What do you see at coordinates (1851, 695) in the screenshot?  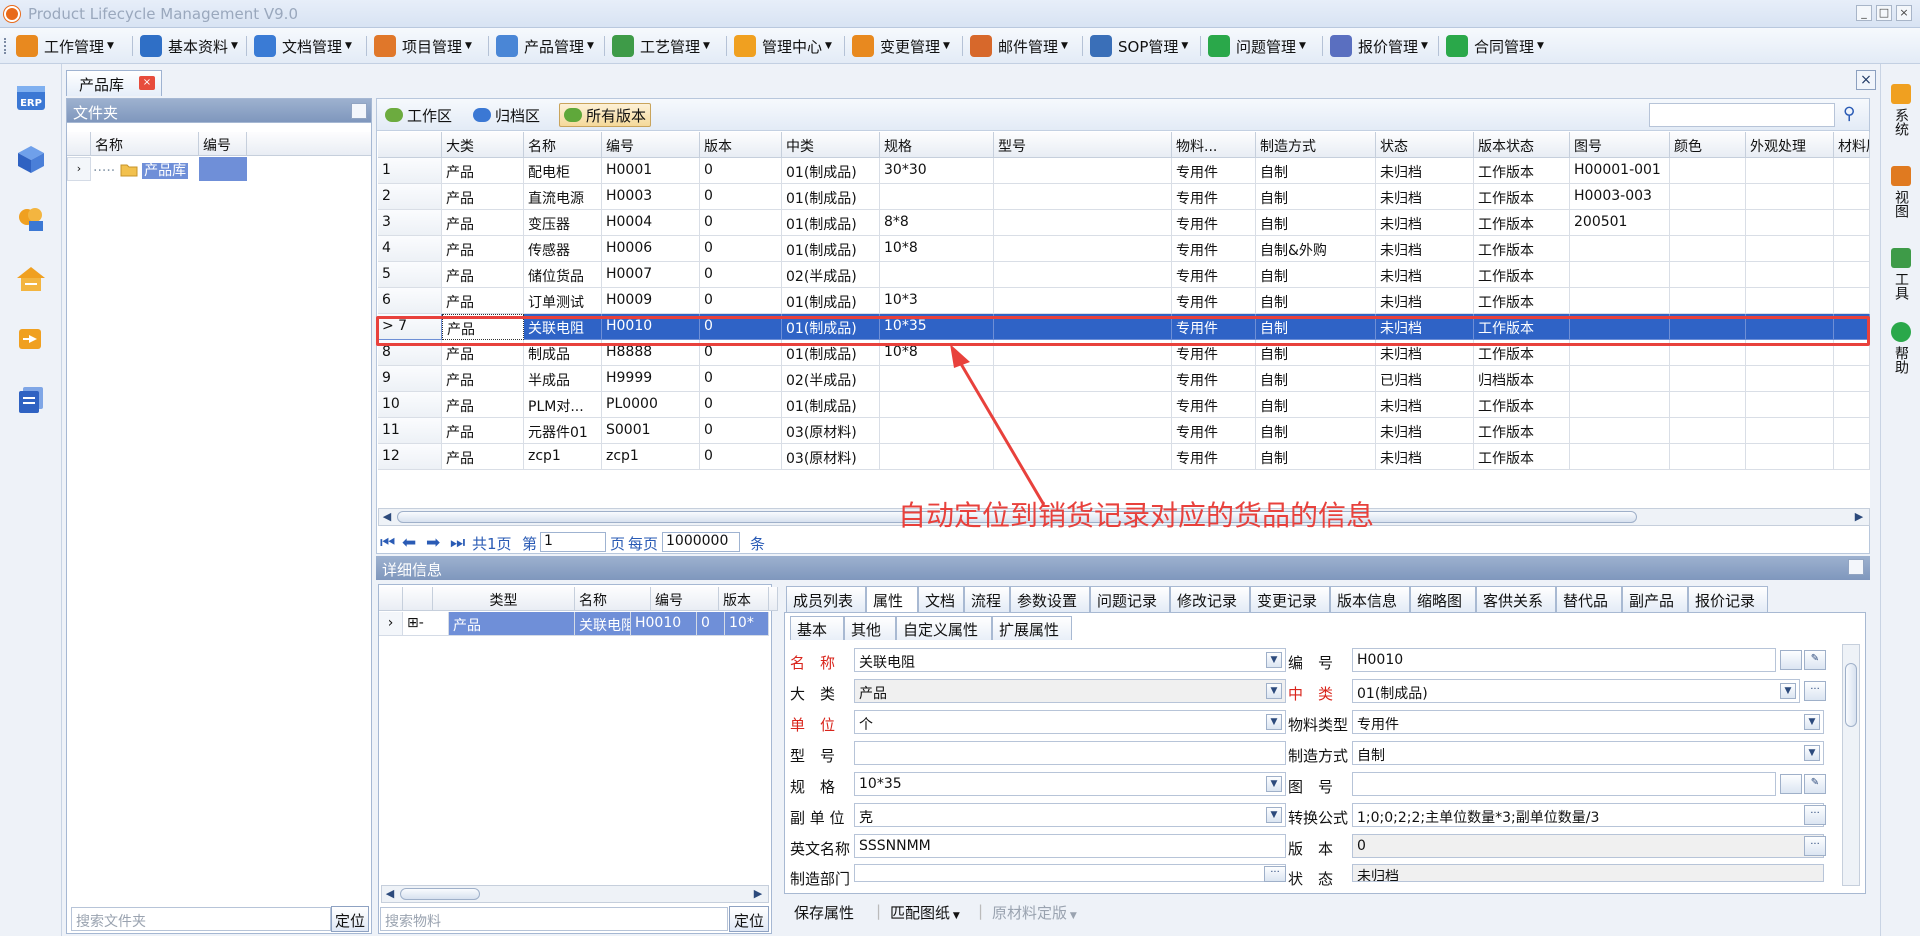 I see `form-vscroll-thumb` at bounding box center [1851, 695].